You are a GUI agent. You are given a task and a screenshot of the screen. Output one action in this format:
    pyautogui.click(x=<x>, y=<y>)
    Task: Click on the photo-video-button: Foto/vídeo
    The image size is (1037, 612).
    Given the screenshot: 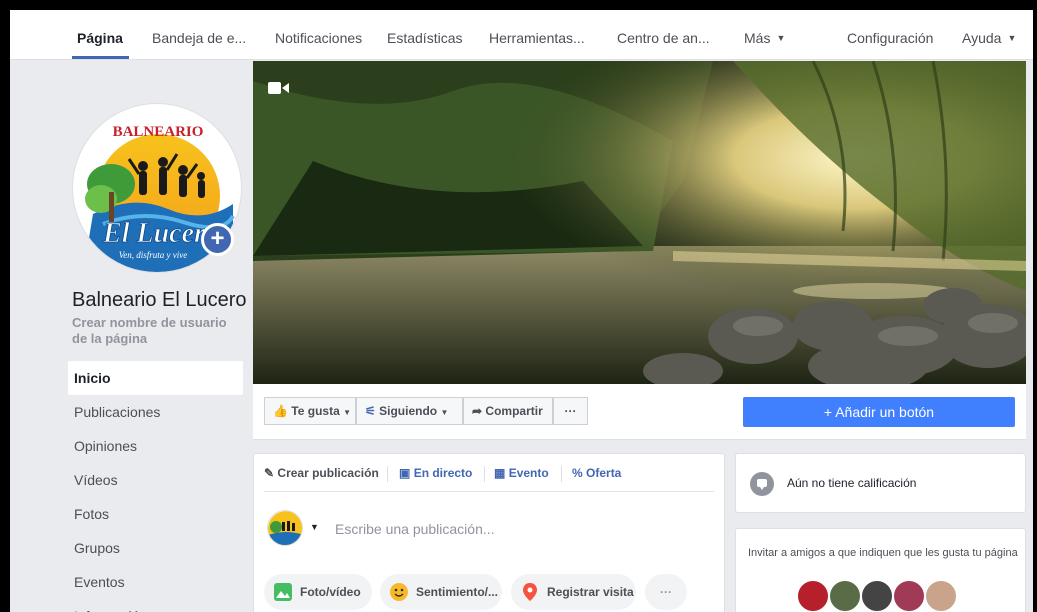 What is the action you would take?
    pyautogui.click(x=318, y=592)
    